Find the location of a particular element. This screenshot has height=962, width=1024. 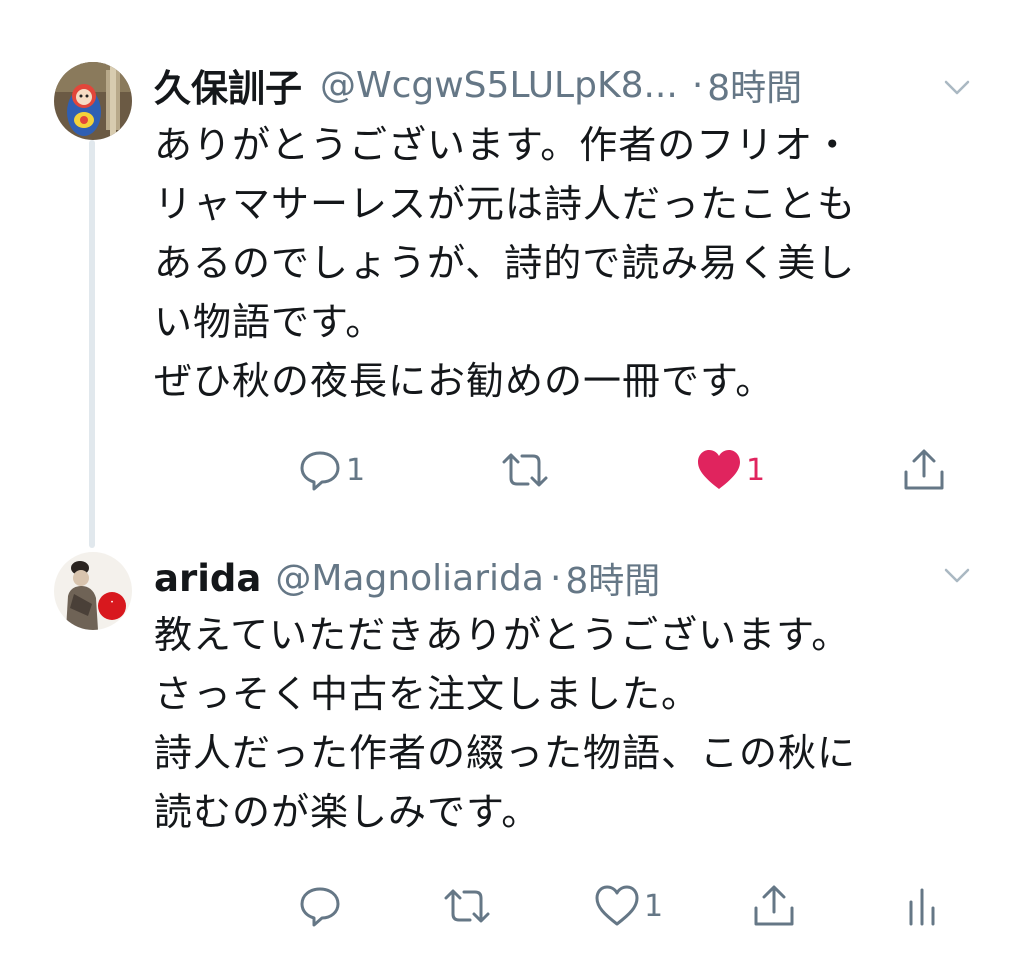

tweet-text-line: リャマサーレスが元は詩人だったことも is located at coordinates (505, 204).